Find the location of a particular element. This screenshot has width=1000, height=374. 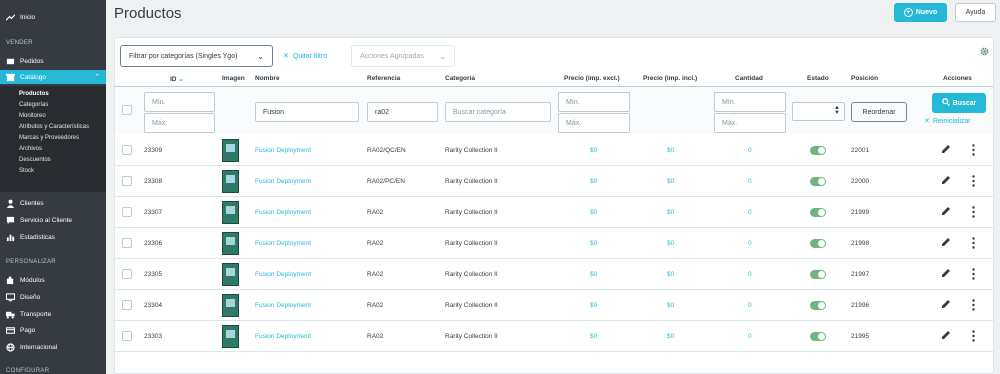

search-button: Buscar is located at coordinates (959, 103).